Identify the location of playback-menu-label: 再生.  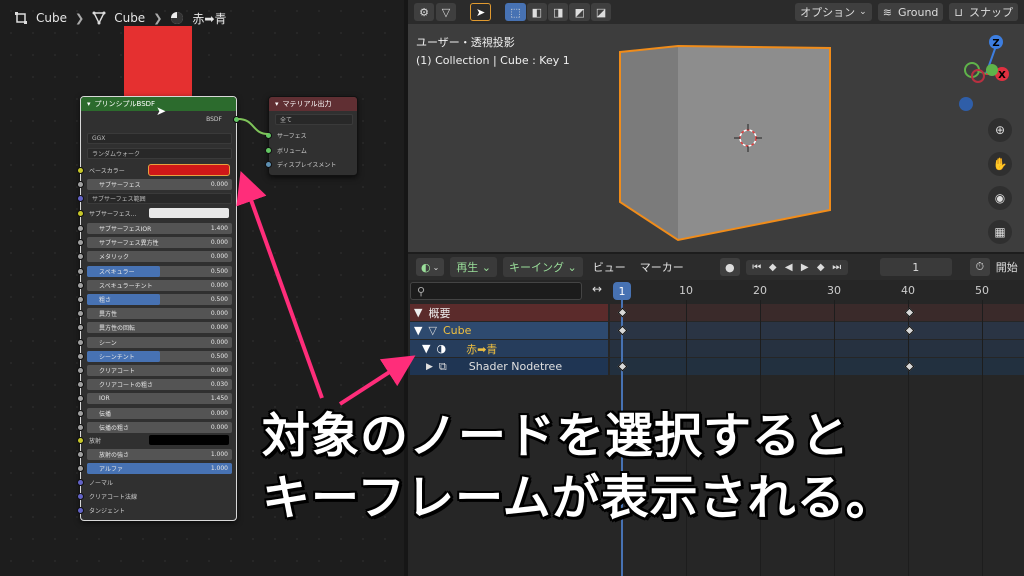
(467, 267).